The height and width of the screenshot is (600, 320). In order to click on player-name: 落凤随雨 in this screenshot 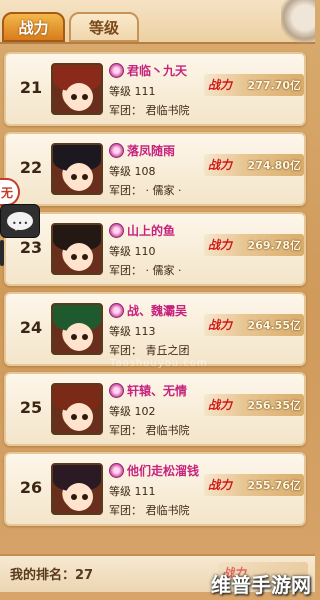, I will do `click(151, 151)`.